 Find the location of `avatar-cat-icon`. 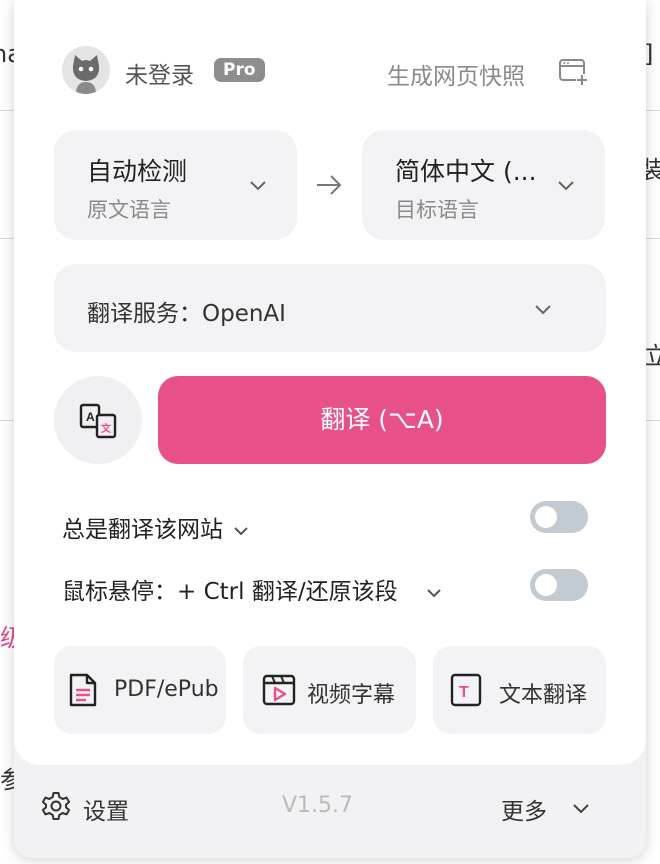

avatar-cat-icon is located at coordinates (86, 70).